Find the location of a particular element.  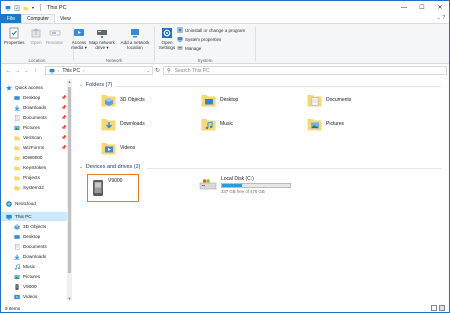

nav-item-pc-videos: Videos is located at coordinates (25, 296).